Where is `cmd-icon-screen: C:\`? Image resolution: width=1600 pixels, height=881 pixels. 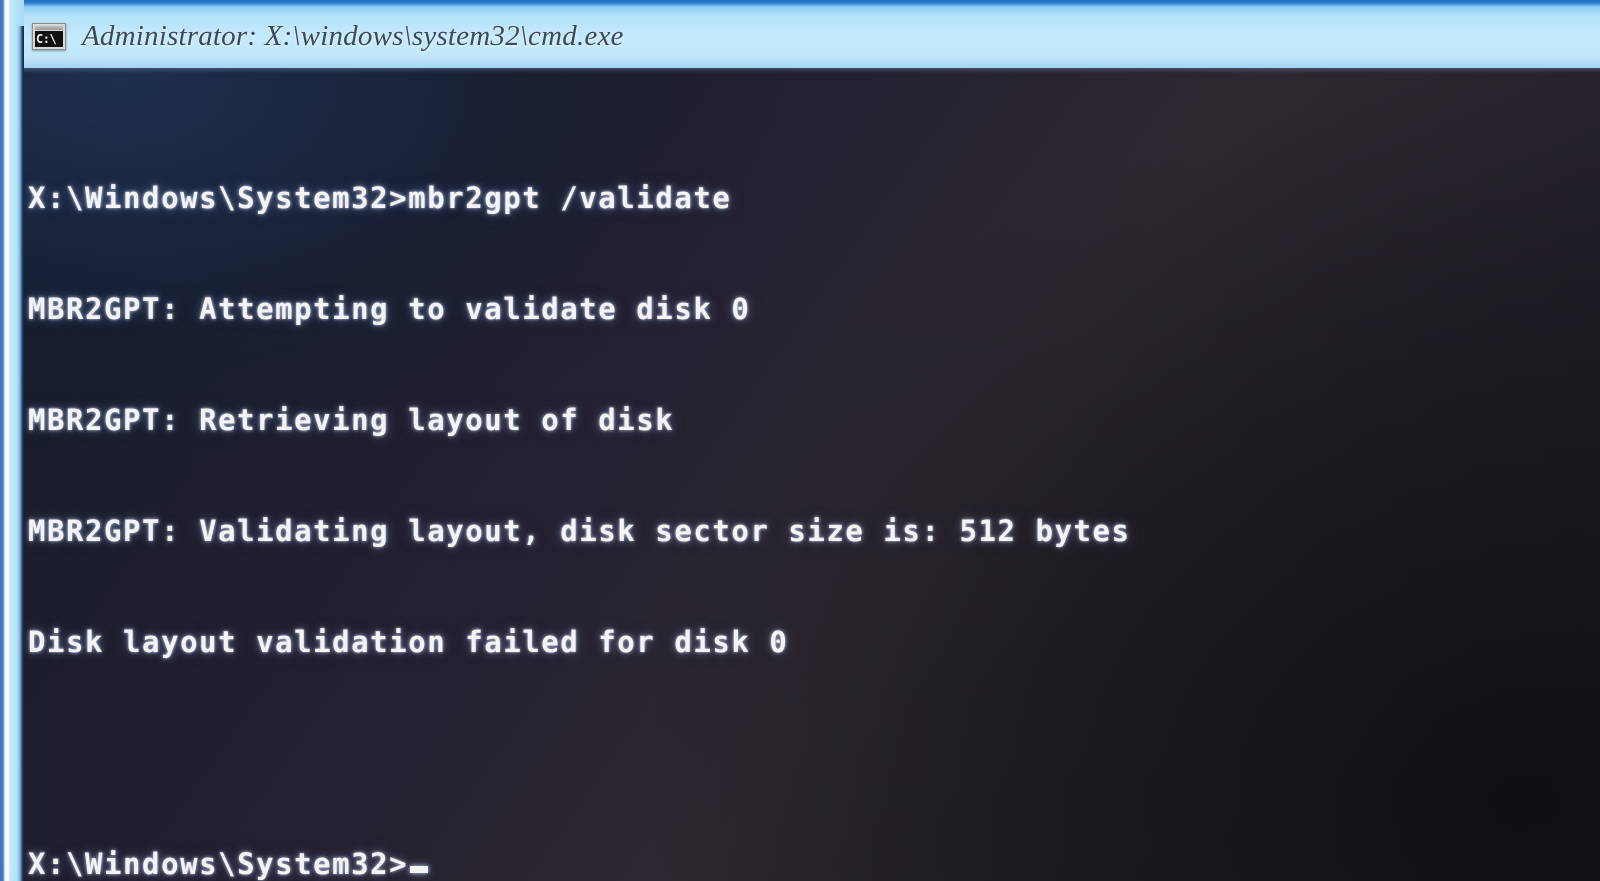
cmd-icon-screen: C:\ is located at coordinates (49, 39).